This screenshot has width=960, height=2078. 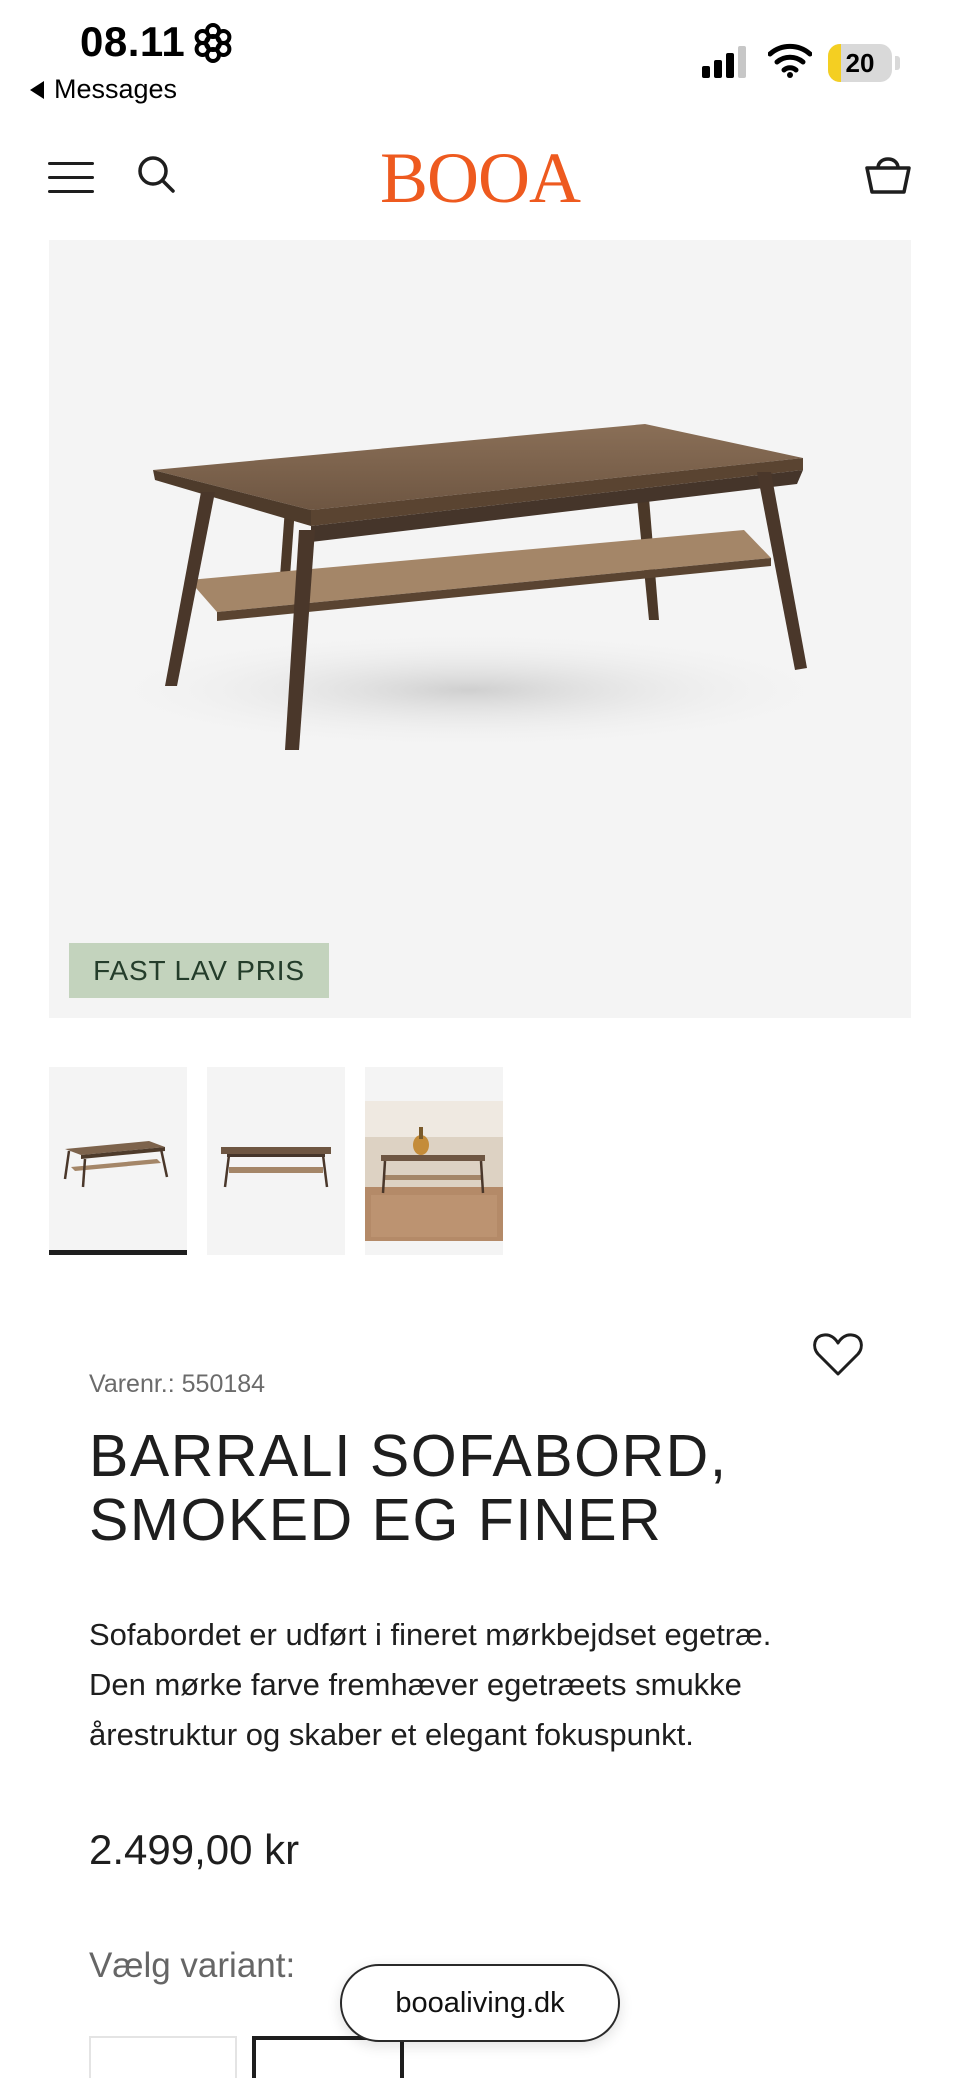 I want to click on product-title: BARRALI SOFABORD, SMOKED EG FINER, so click(x=479, y=1488).